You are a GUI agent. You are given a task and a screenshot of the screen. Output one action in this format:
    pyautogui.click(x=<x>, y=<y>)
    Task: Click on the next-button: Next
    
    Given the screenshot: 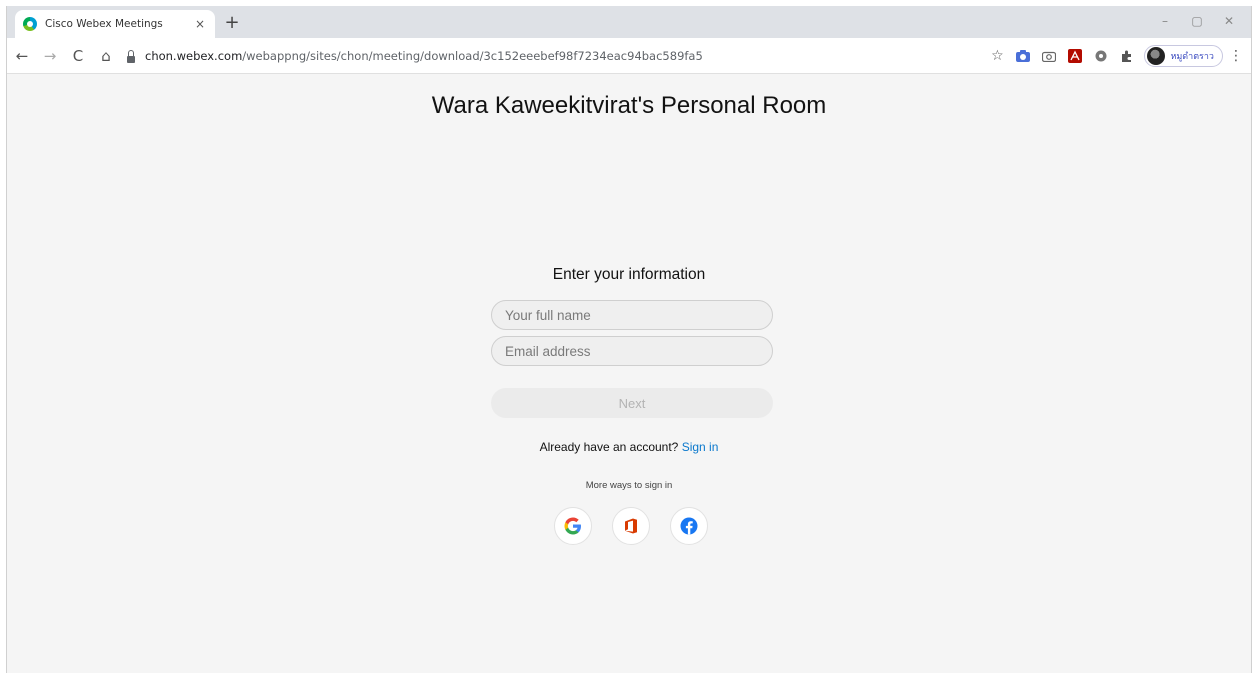 What is the action you would take?
    pyautogui.click(x=632, y=403)
    